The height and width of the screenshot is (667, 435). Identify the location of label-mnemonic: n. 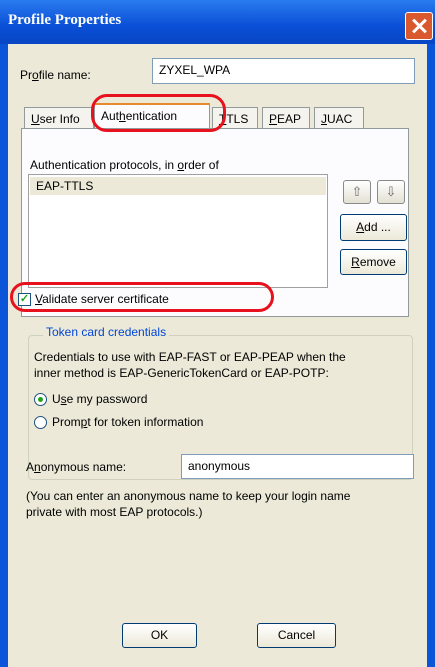
(37, 467).